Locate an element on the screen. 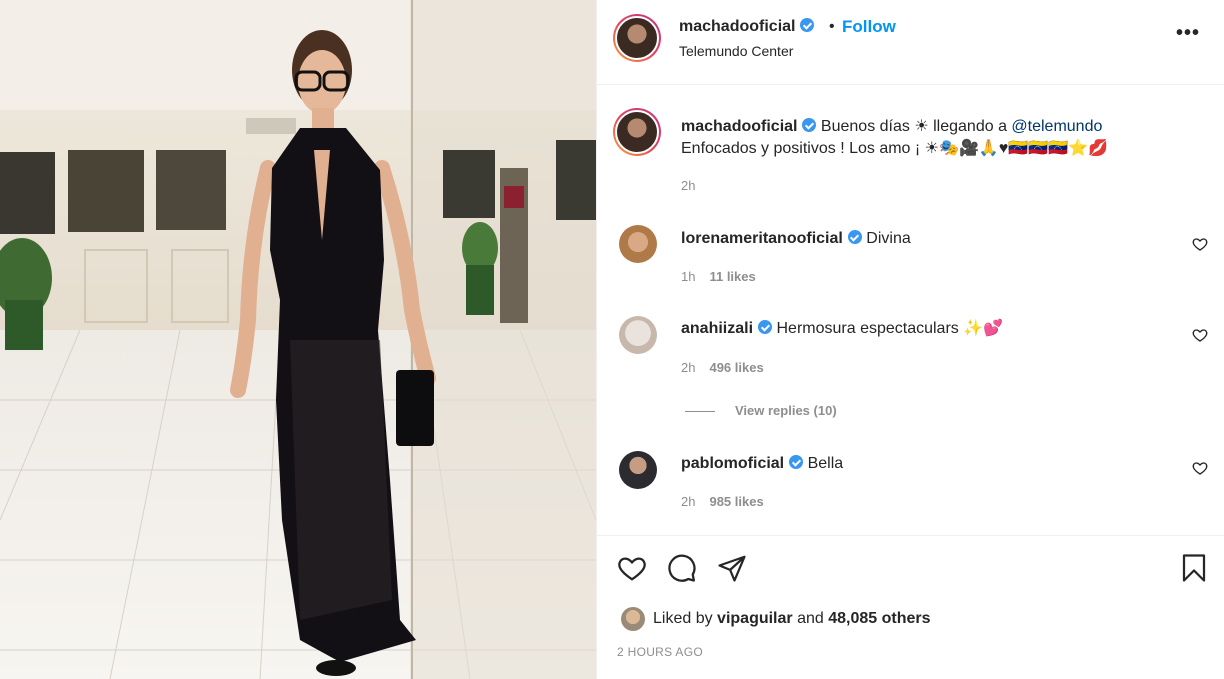  comment-item: pablomoficial Bella is located at coordinates (762, 463).